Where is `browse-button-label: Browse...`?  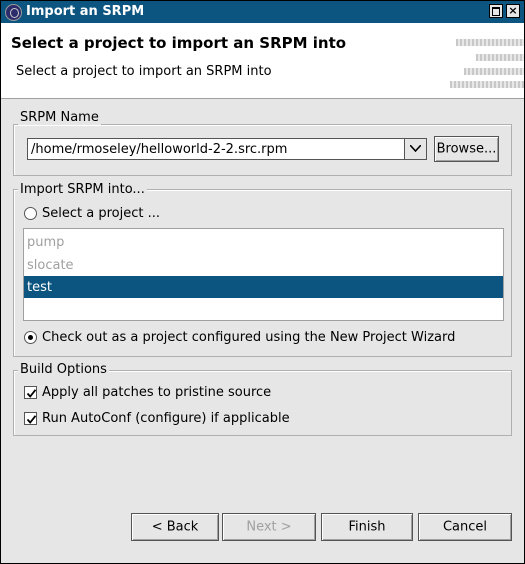
browse-button-label: Browse... is located at coordinates (466, 149).